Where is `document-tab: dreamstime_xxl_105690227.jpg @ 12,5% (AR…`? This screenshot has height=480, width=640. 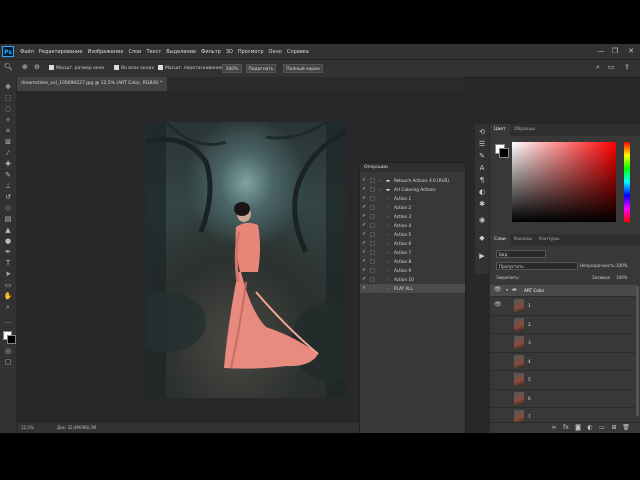 document-tab: dreamstime_xxl_105690227.jpg @ 12,5% (AR… is located at coordinates (92, 84).